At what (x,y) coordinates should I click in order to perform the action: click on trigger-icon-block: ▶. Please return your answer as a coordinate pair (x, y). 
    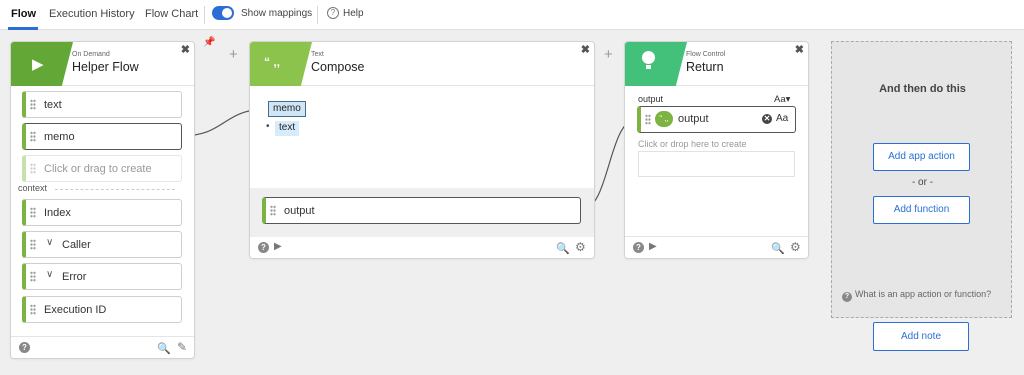
    Looking at the image, I should click on (42, 64).